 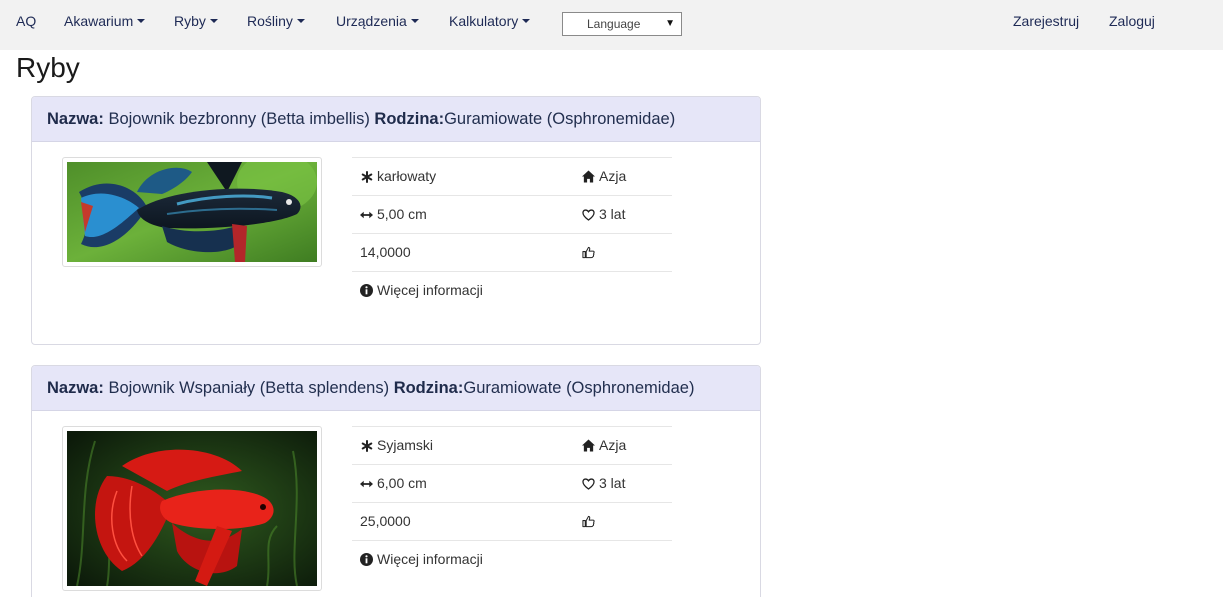 I want to click on fish-size: 6,00 cm, so click(x=402, y=483).